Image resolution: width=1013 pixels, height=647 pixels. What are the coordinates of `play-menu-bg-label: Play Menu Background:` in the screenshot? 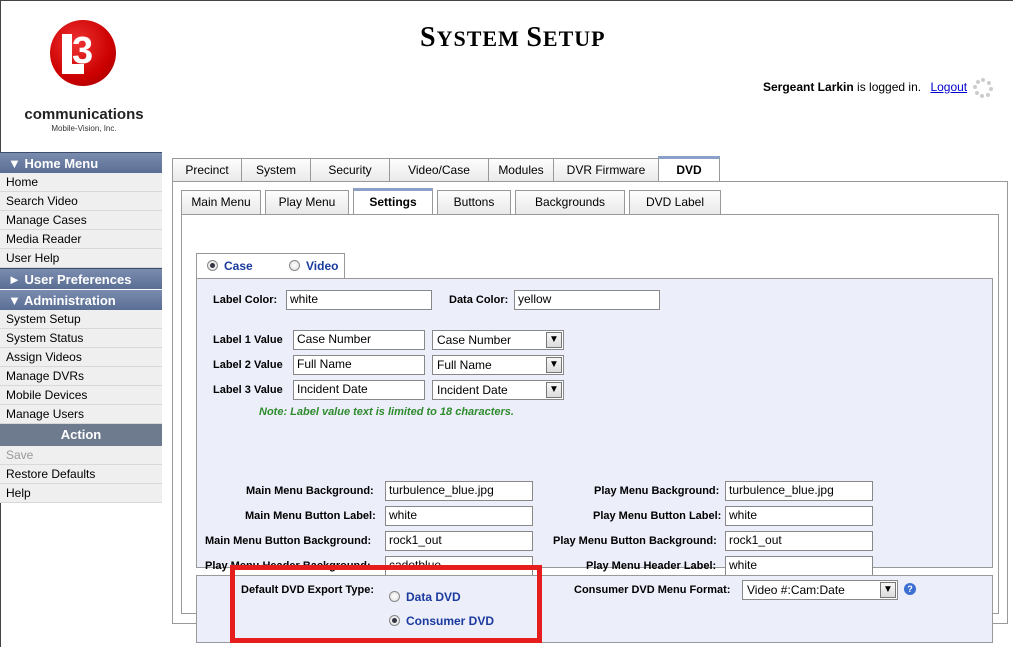 It's located at (657, 491).